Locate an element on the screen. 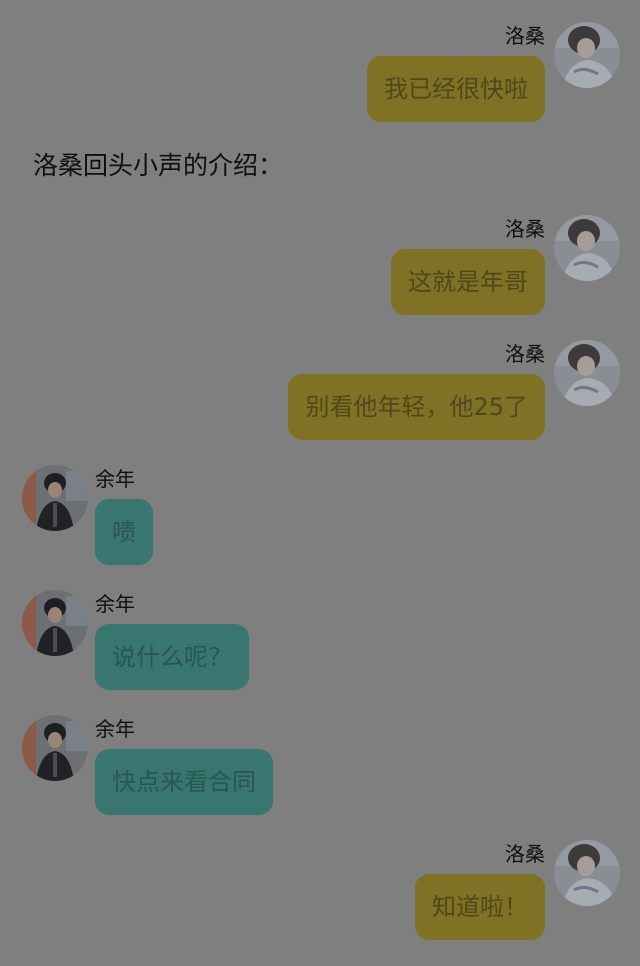 The height and width of the screenshot is (966, 640). message-bubble: 说什么呢？ is located at coordinates (172, 657).